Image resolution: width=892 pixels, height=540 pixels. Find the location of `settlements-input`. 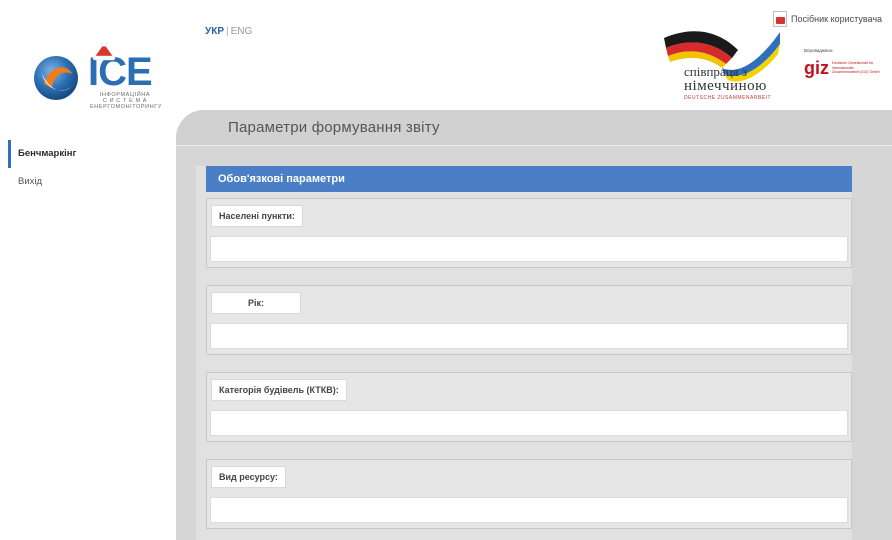

settlements-input is located at coordinates (529, 249).